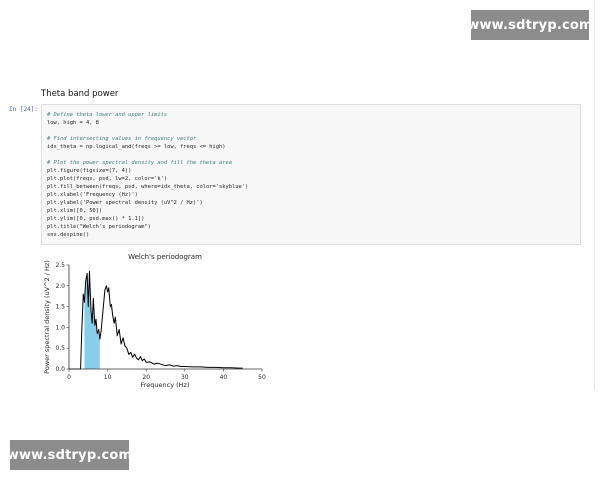 Image resolution: width=600 pixels, height=480 pixels. I want to click on chart-title: Welch's periodogram, so click(165, 257).